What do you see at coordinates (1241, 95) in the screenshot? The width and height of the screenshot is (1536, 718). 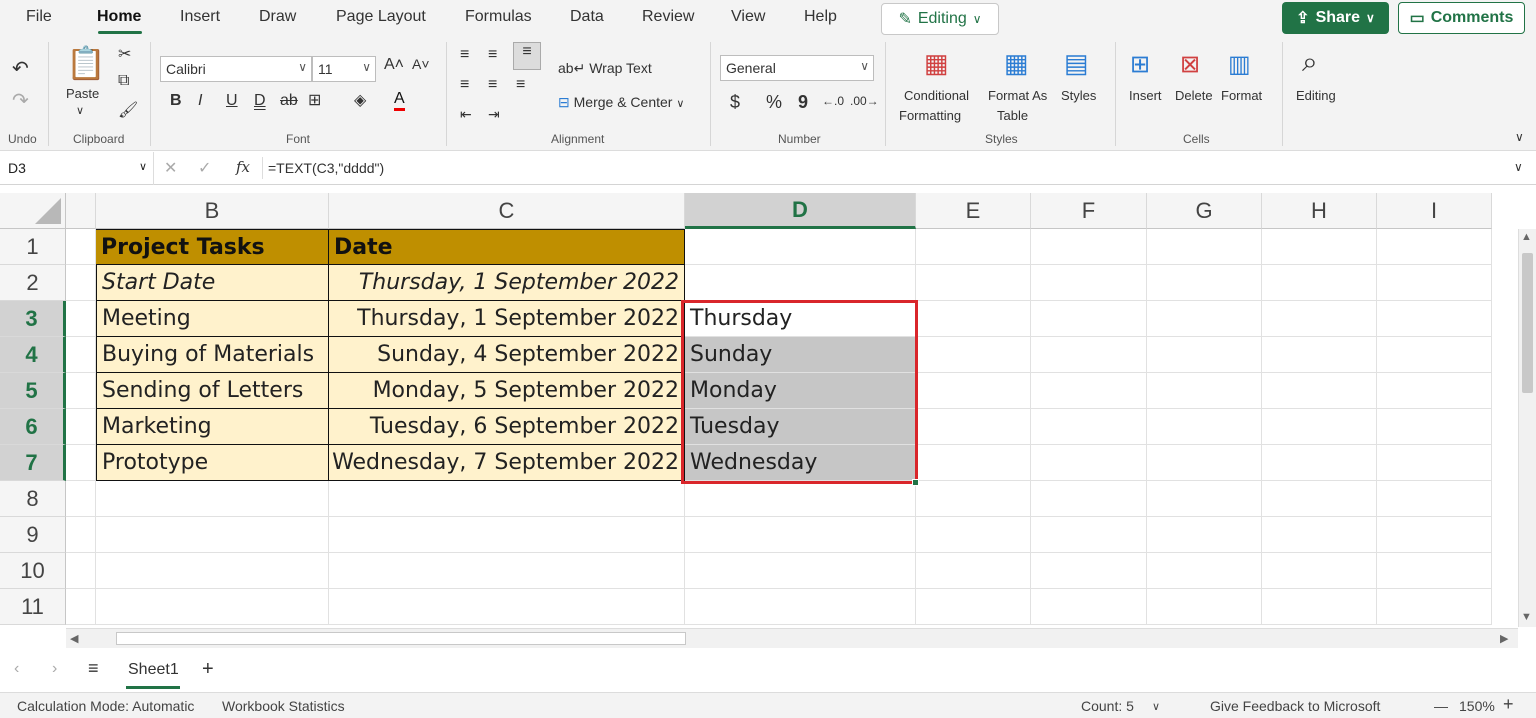 I see `format-cells-label: Format` at bounding box center [1241, 95].